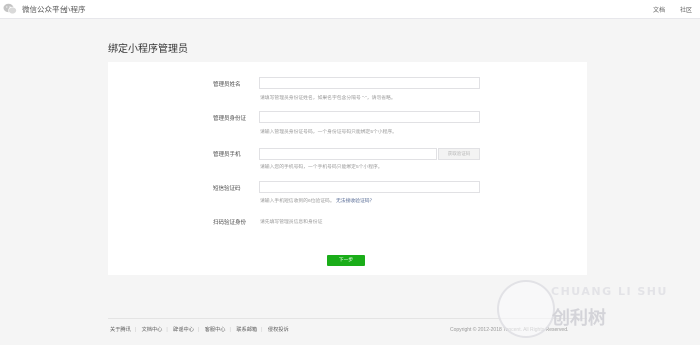  What do you see at coordinates (201, 329) in the screenshot?
I see `footer-links: 关于腾讯 | 文档中心 | 辟谣中心 | 客服中心 | 联系邮箱 | 侵权投诉` at bounding box center [201, 329].